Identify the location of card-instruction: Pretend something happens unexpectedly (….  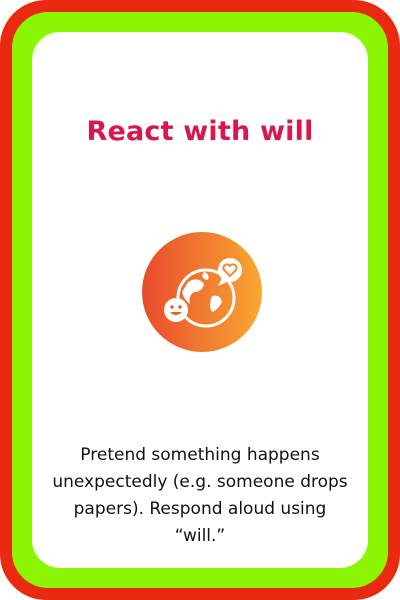
(200, 495).